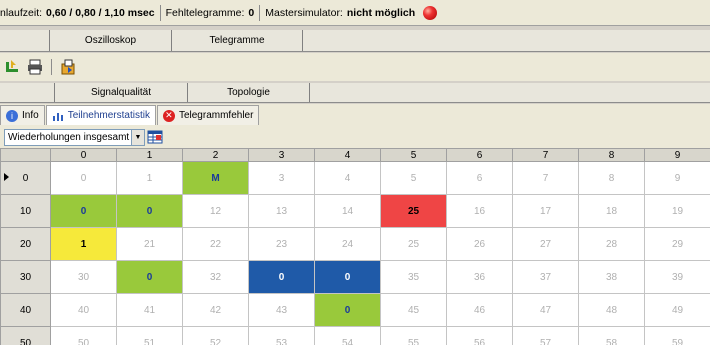 The height and width of the screenshot is (345, 710). Describe the element at coordinates (479, 335) in the screenshot. I see `participant-cell: 56` at that location.